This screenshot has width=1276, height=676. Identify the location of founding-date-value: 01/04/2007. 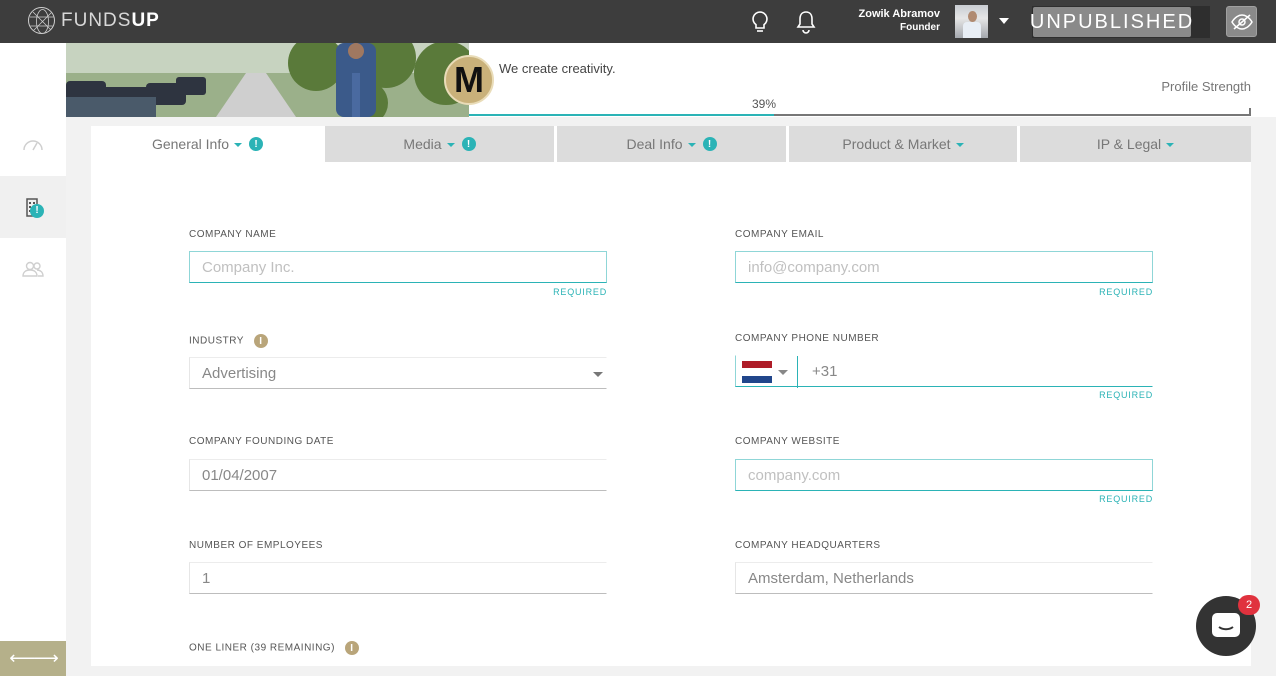
(240, 475).